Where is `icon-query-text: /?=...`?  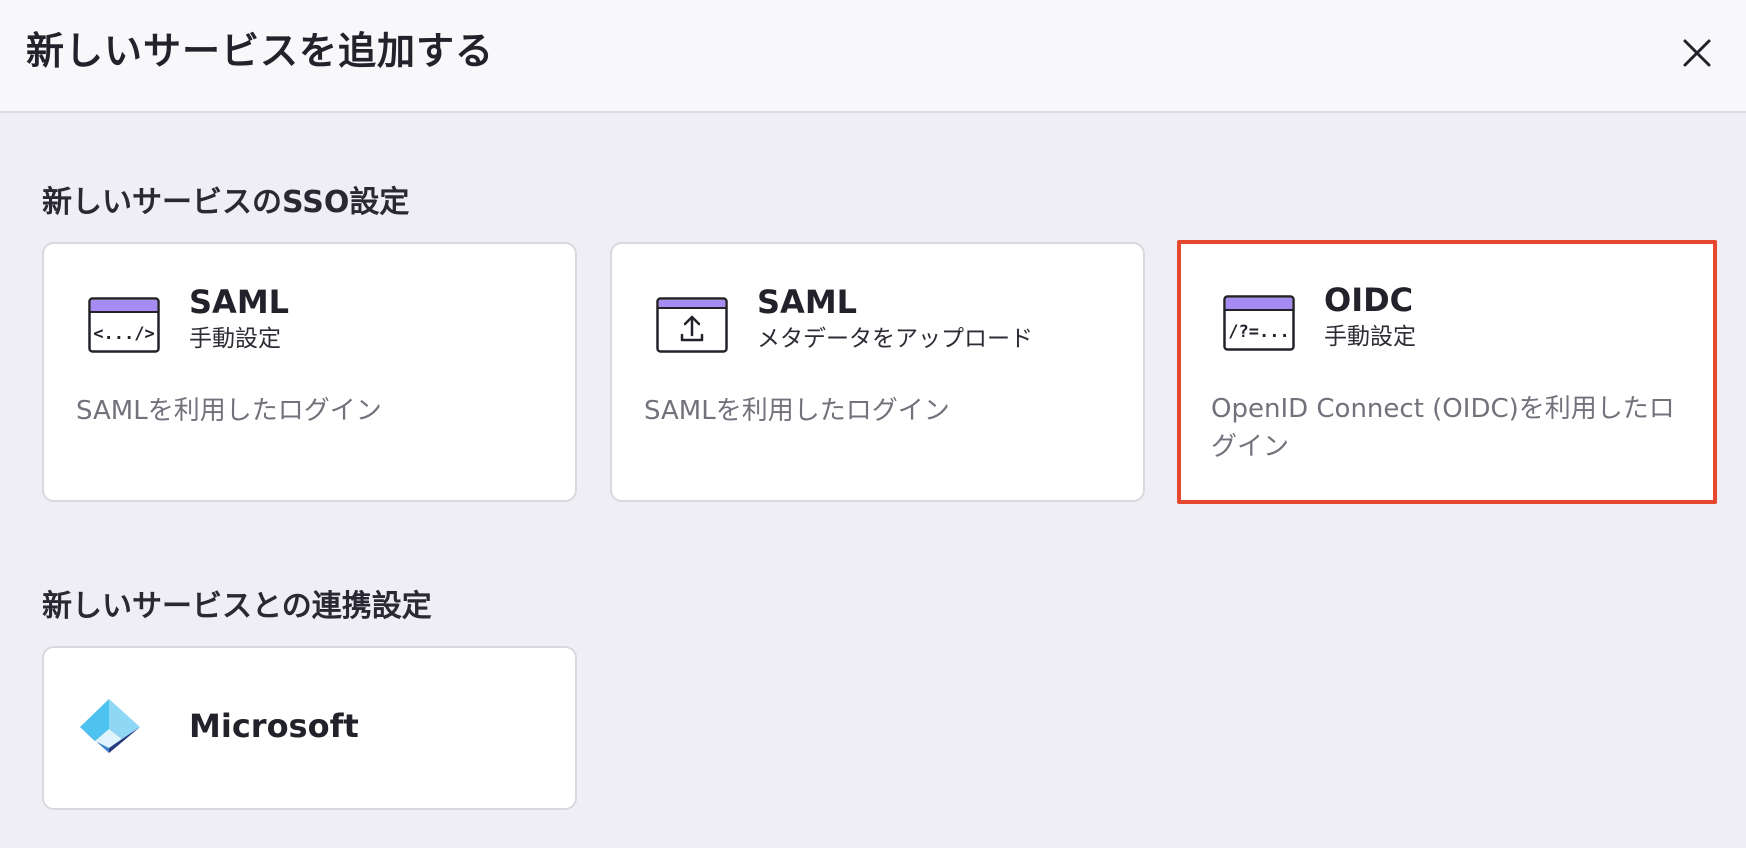 icon-query-text: /?=... is located at coordinates (1258, 332).